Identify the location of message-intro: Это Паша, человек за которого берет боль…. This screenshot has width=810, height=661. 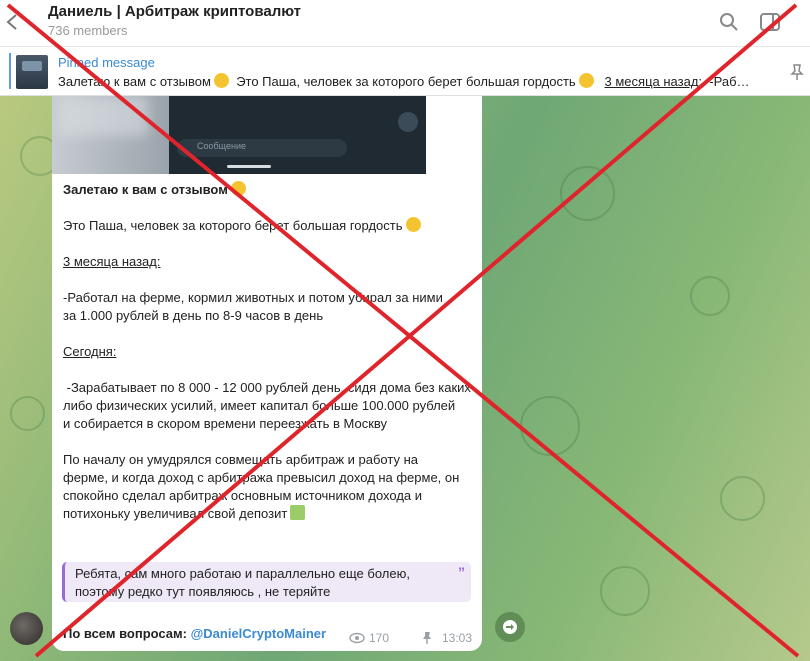
(242, 226).